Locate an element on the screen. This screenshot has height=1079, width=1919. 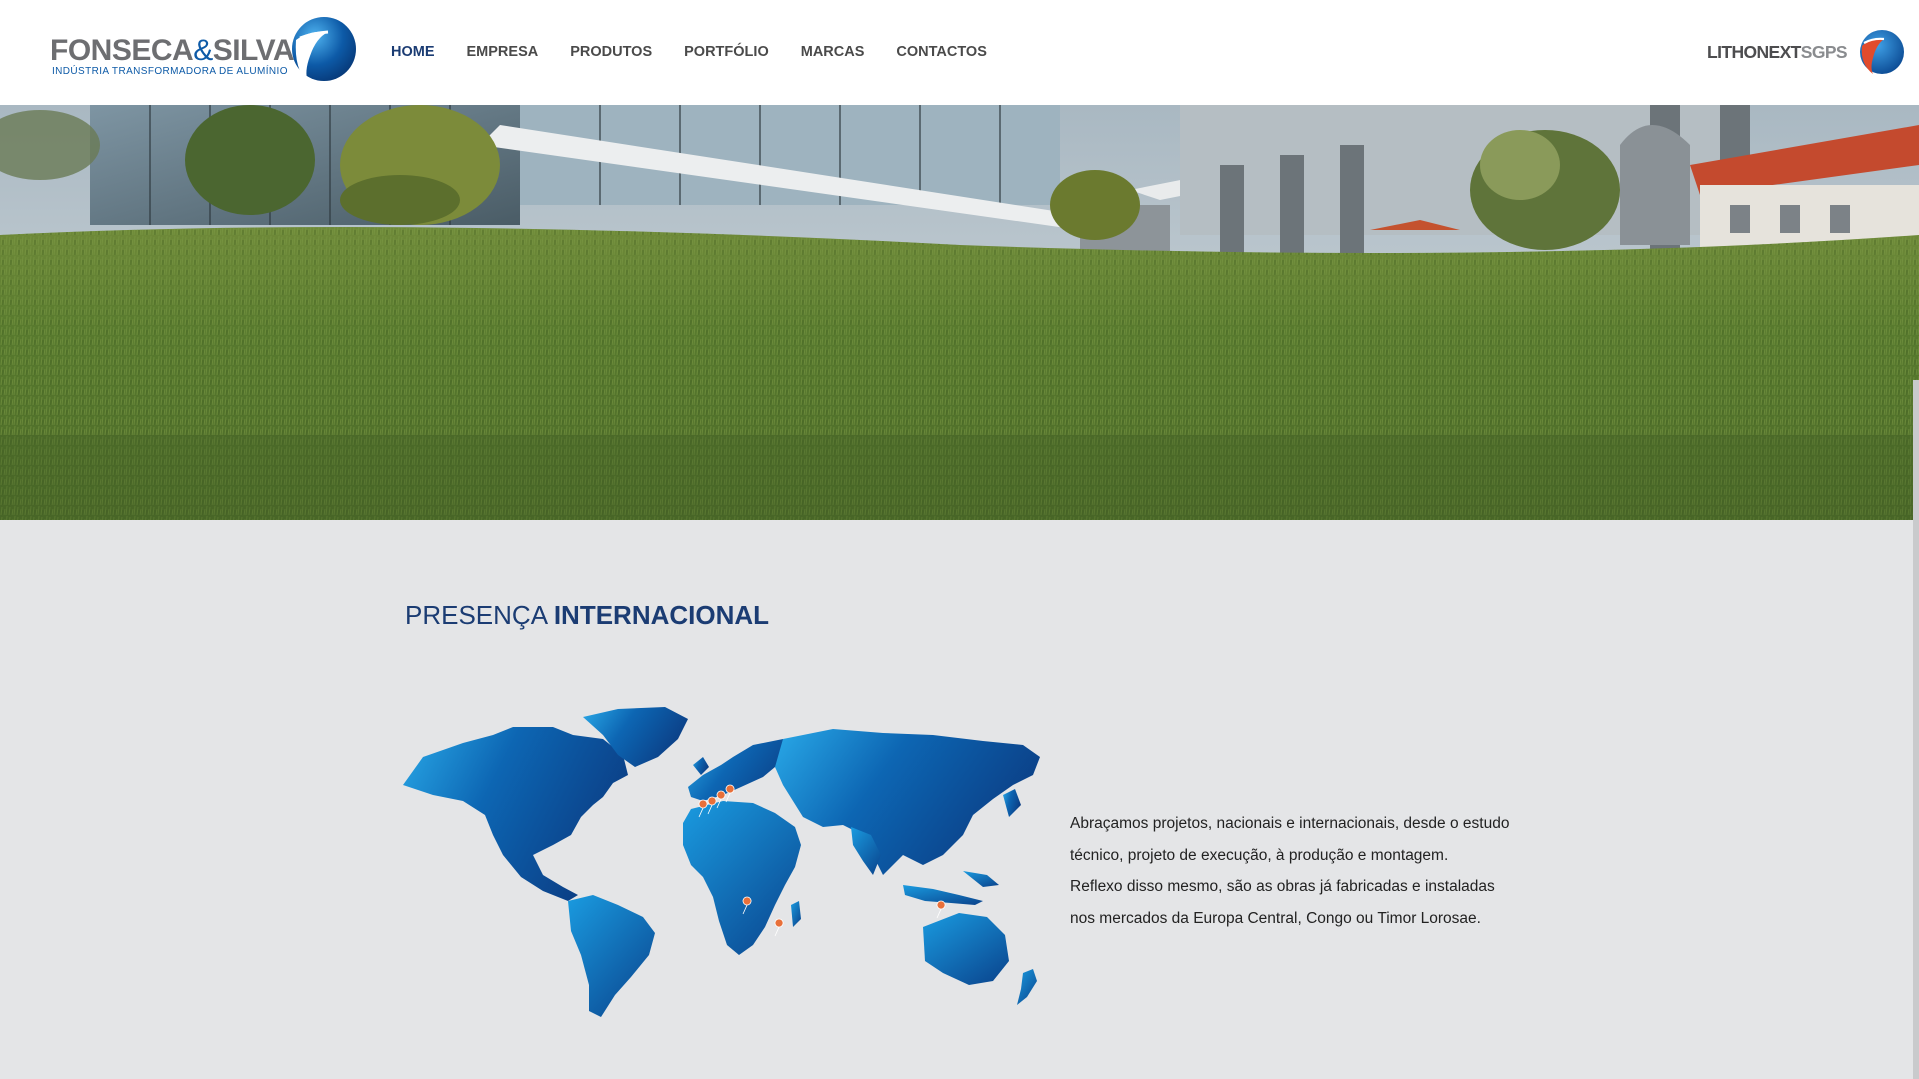
partner-wordmark: LITHONEXTSGPS is located at coordinates (1777, 52).